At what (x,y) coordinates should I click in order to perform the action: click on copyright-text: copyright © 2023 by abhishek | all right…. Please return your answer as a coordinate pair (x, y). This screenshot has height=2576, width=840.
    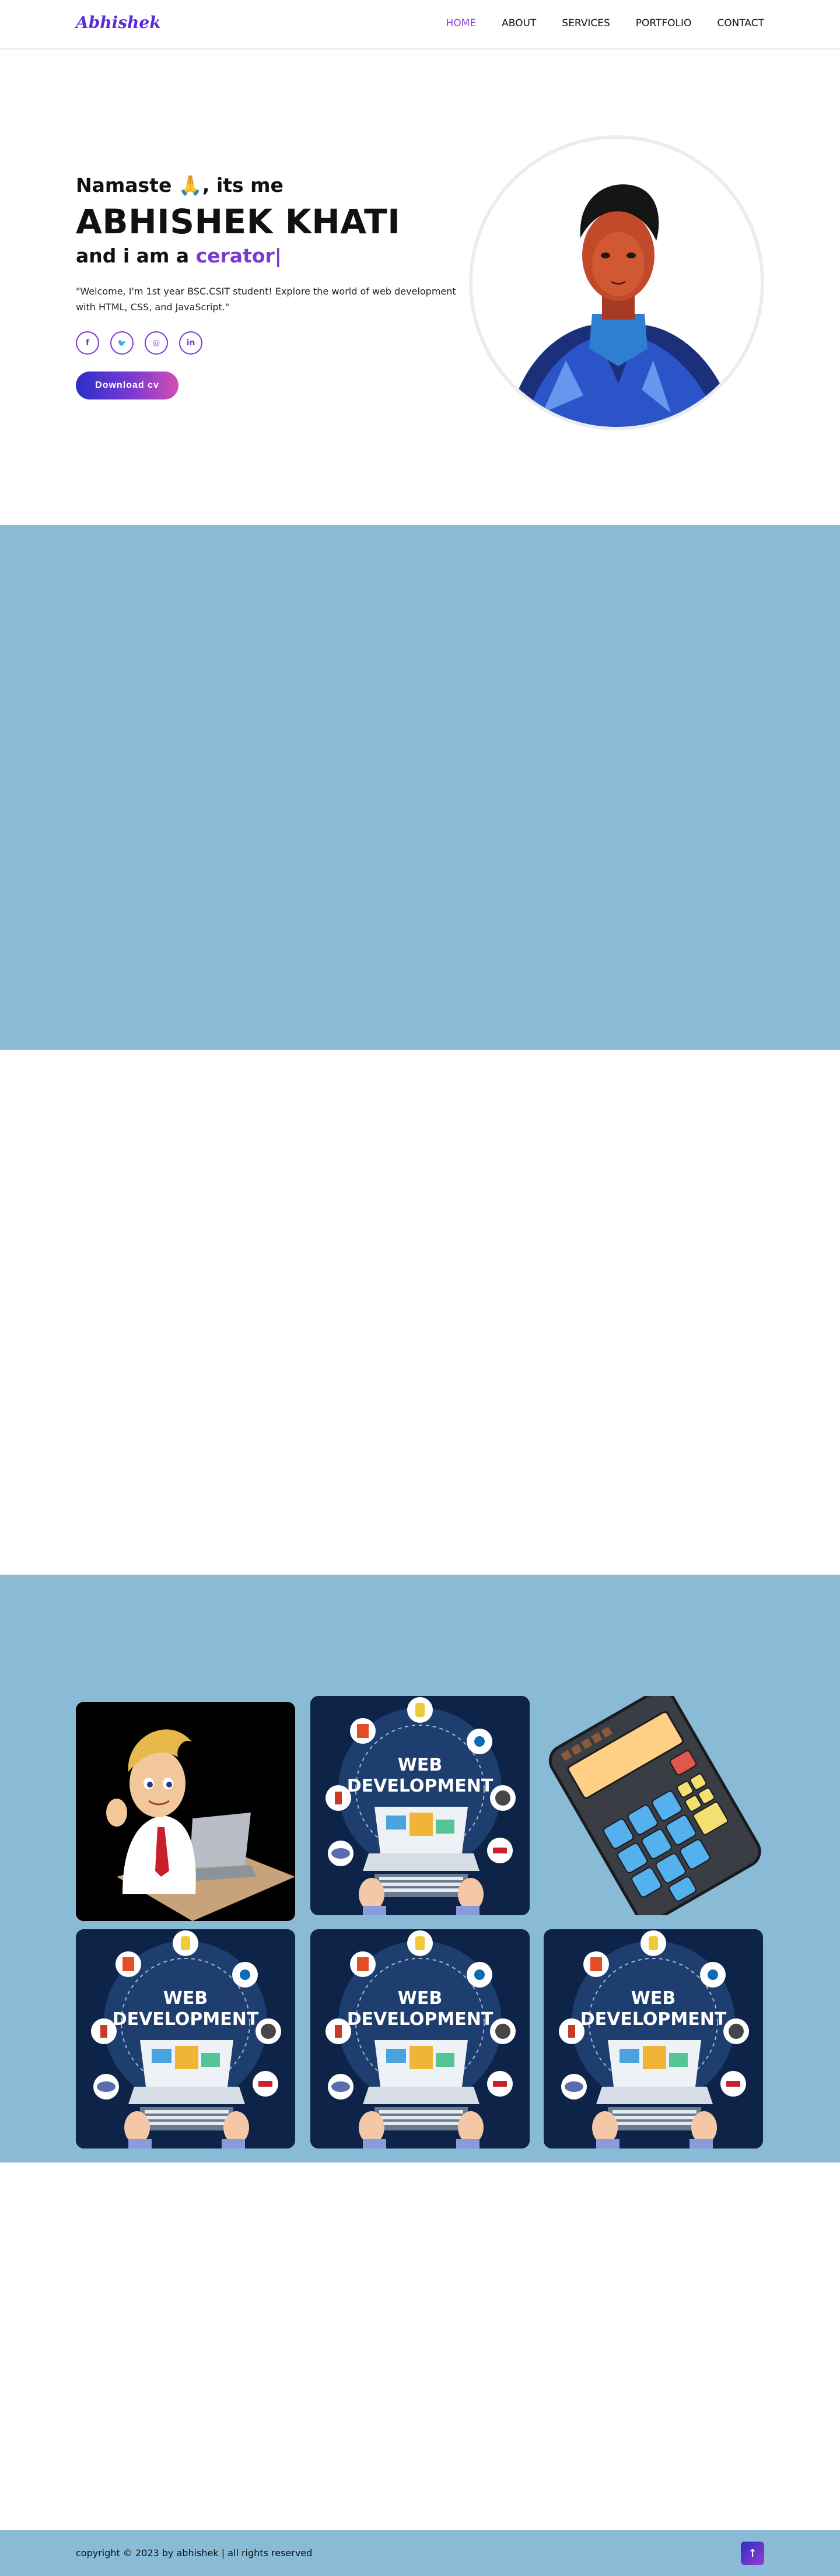
    Looking at the image, I should click on (194, 2553).